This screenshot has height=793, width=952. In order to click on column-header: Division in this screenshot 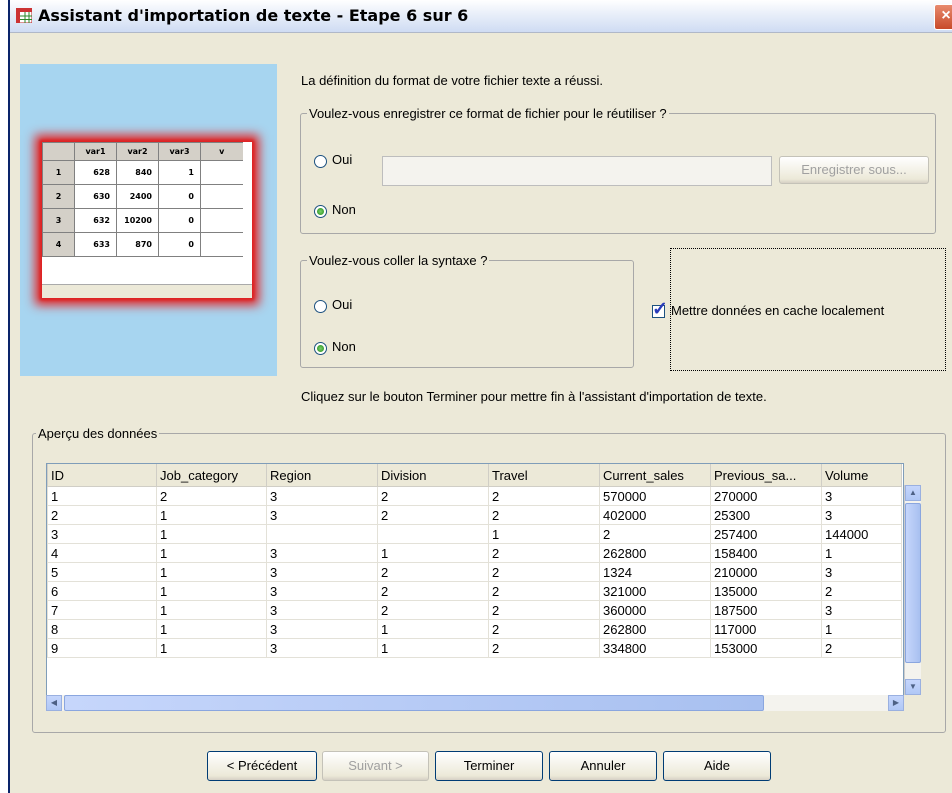, I will do `click(433, 475)`.